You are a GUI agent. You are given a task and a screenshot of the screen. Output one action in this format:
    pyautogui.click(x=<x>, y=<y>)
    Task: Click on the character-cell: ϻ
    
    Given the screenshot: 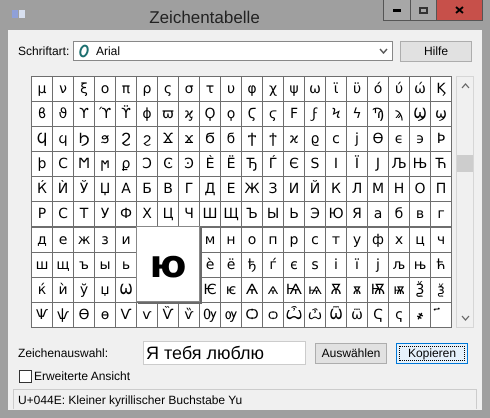 What is the action you would take?
    pyautogui.click(x=105, y=164)
    